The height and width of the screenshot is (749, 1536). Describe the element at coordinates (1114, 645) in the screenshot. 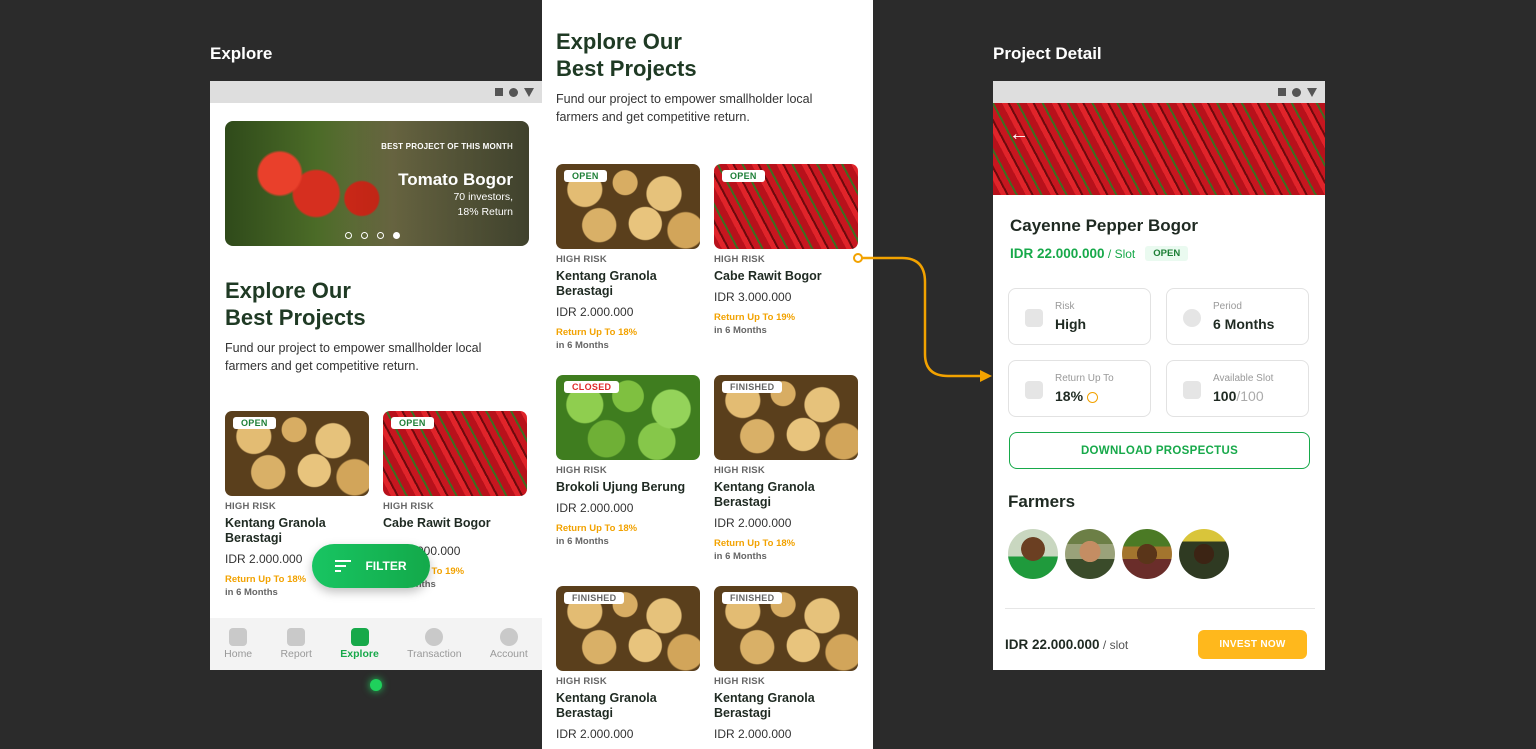

I see `footer-price-unit: / slot` at that location.